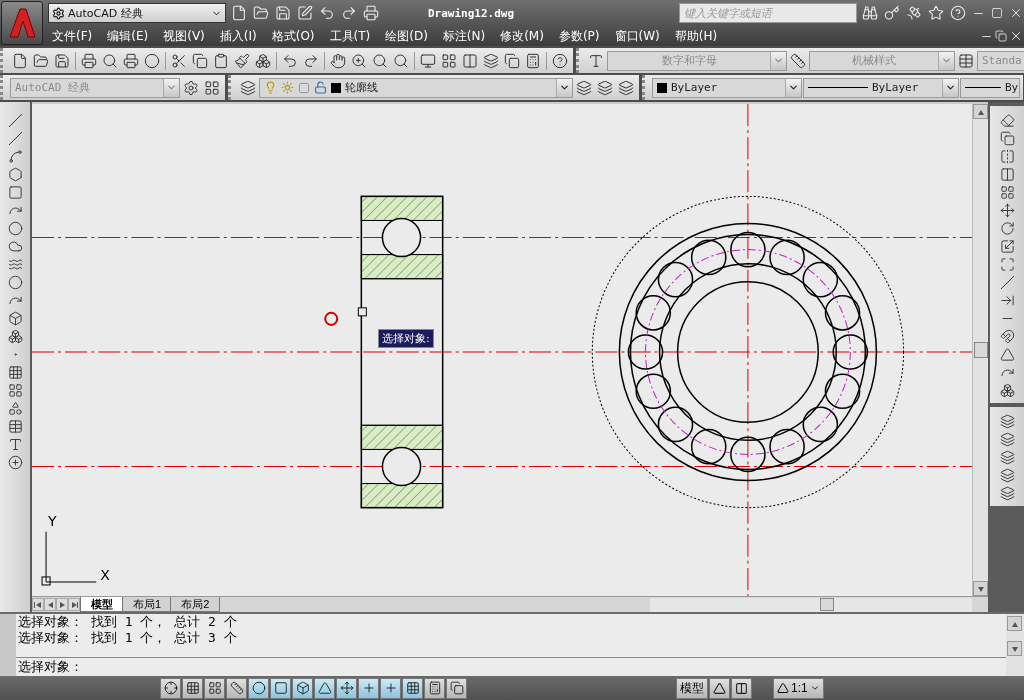 Image resolution: width=1024 pixels, height=700 pixels. I want to click on application-menu-button, so click(22, 23).